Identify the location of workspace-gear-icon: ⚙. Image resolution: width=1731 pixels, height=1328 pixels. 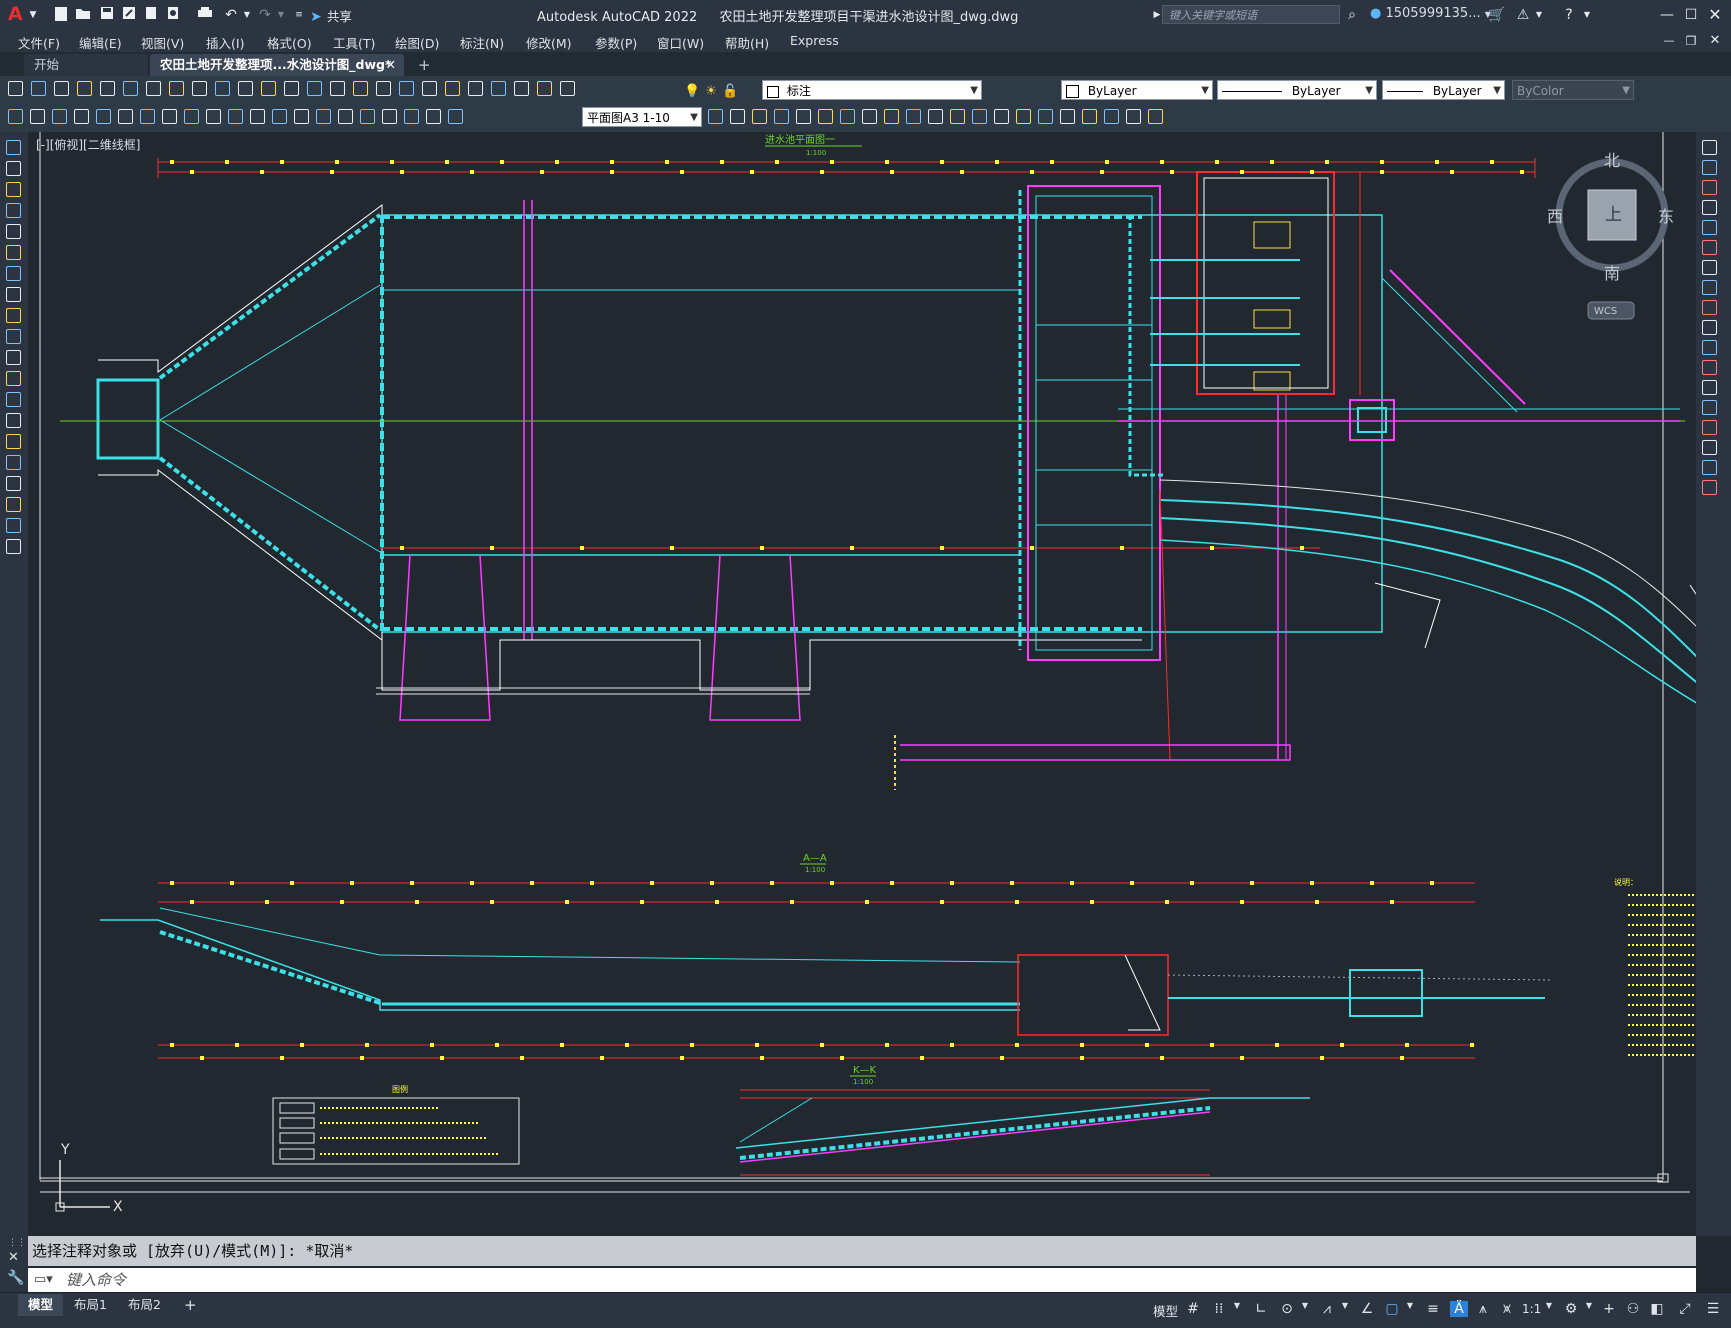
(1571, 1309).